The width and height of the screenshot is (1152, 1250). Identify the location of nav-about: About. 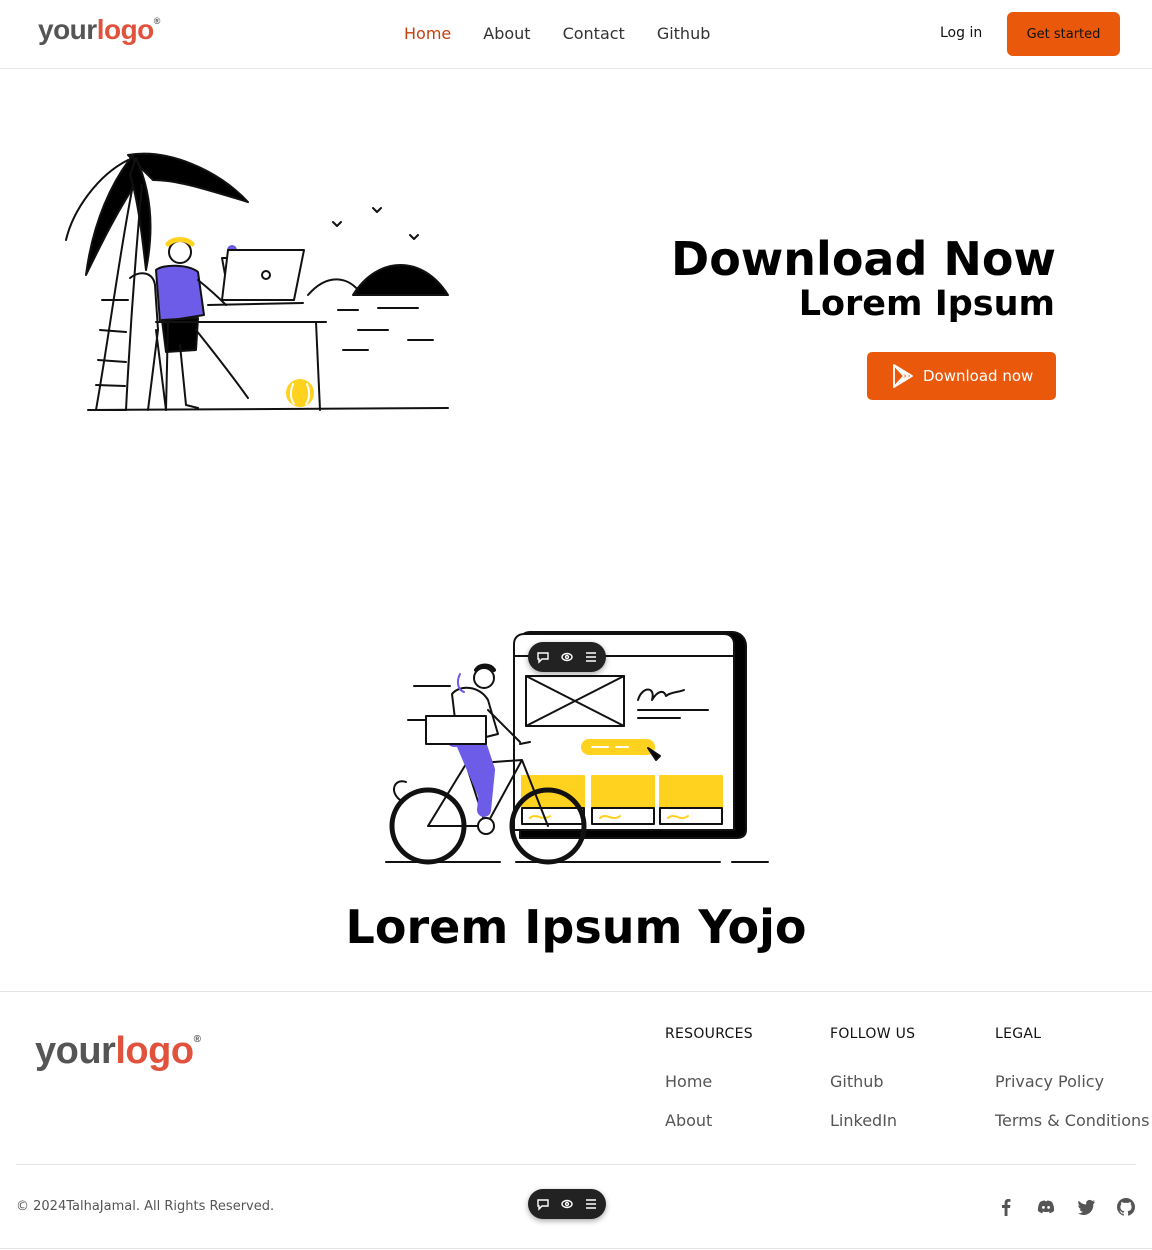
(506, 33).